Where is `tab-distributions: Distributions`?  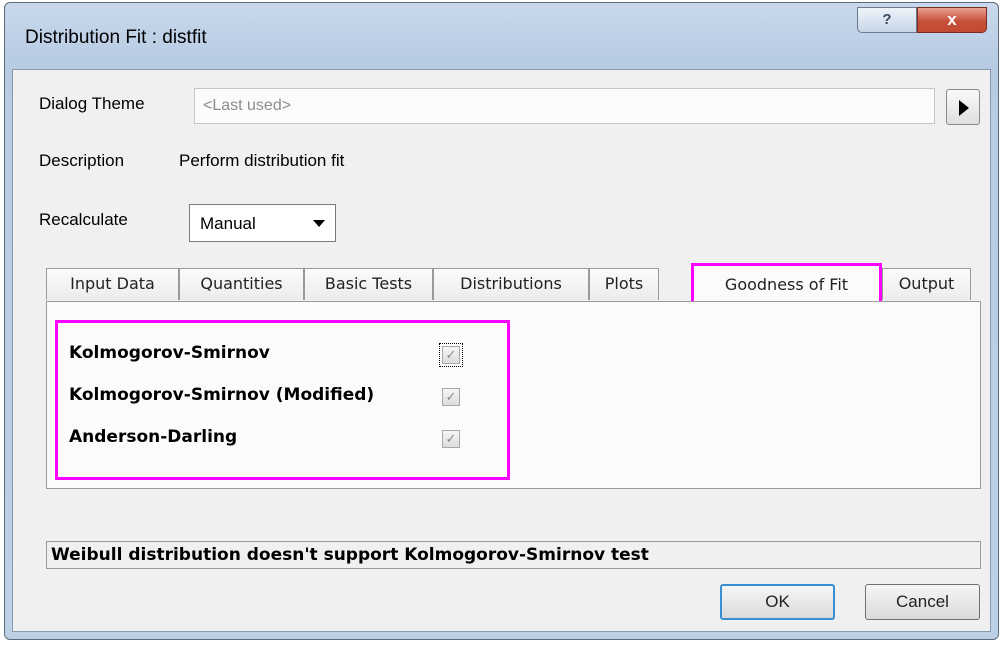
tab-distributions: Distributions is located at coordinates (511, 284).